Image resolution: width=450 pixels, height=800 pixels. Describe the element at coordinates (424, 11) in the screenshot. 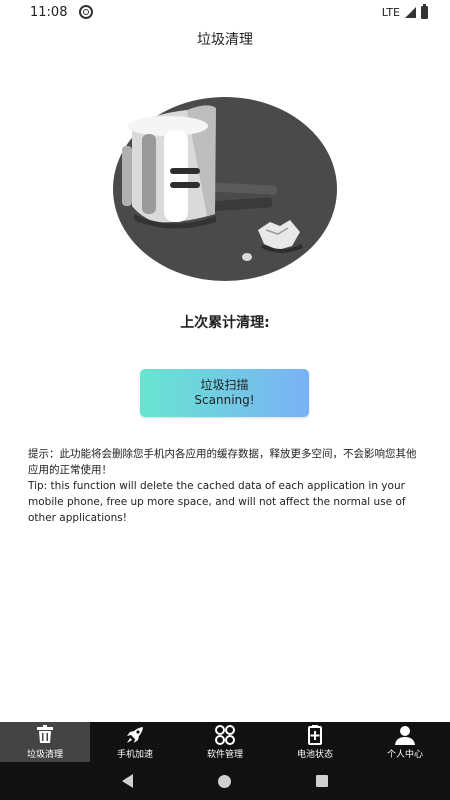

I see `battery-status-icon` at that location.